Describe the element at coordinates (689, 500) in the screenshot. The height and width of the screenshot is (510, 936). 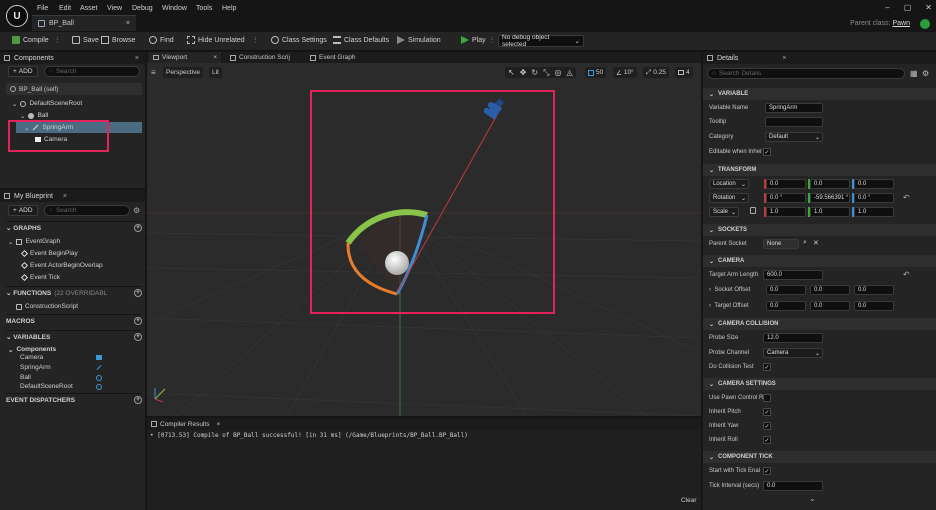
I see `clear-button: Clear` at that location.